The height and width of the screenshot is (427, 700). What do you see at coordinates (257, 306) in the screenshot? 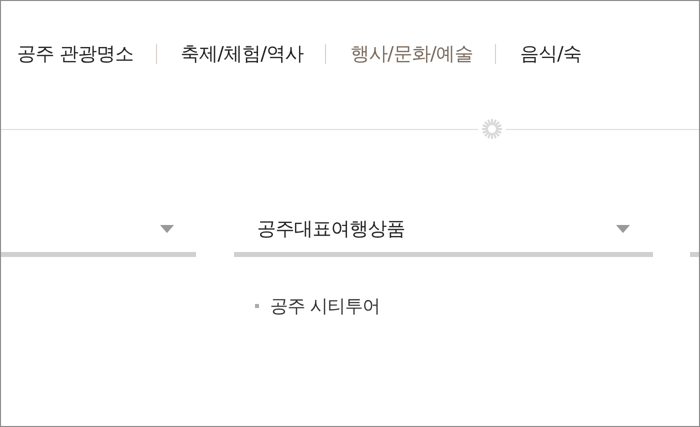
I see `bullet-icon` at bounding box center [257, 306].